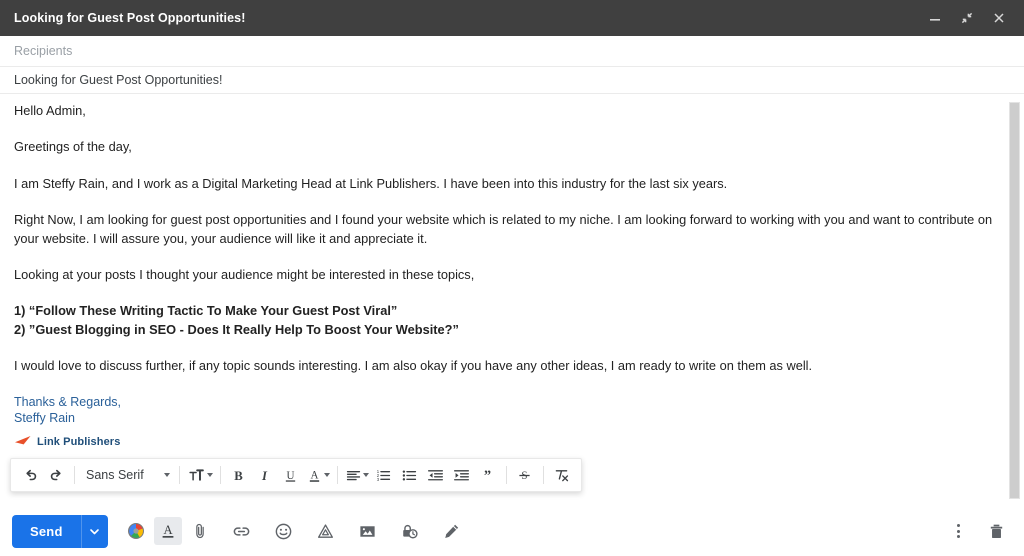 This screenshot has height=556, width=1024. Describe the element at coordinates (999, 18) in the screenshot. I see `close-button` at that location.